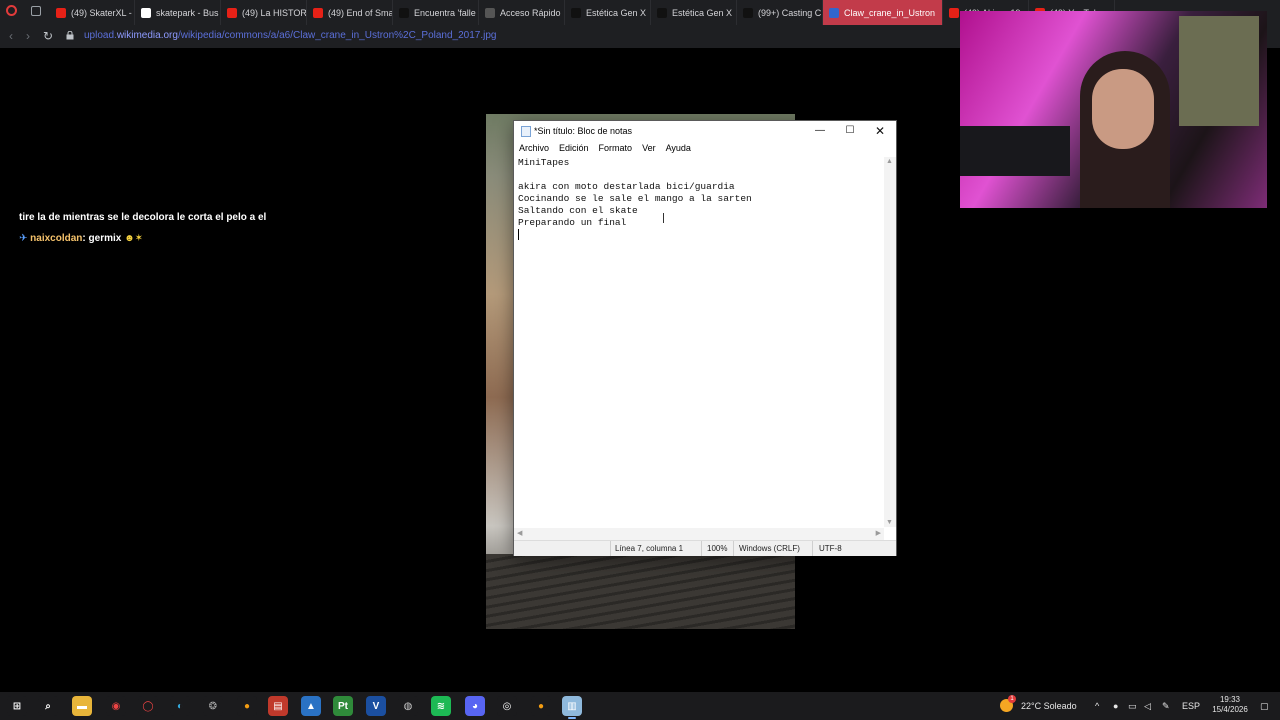  What do you see at coordinates (148, 706) in the screenshot?
I see `opera-gx-icon: ◯` at bounding box center [148, 706].